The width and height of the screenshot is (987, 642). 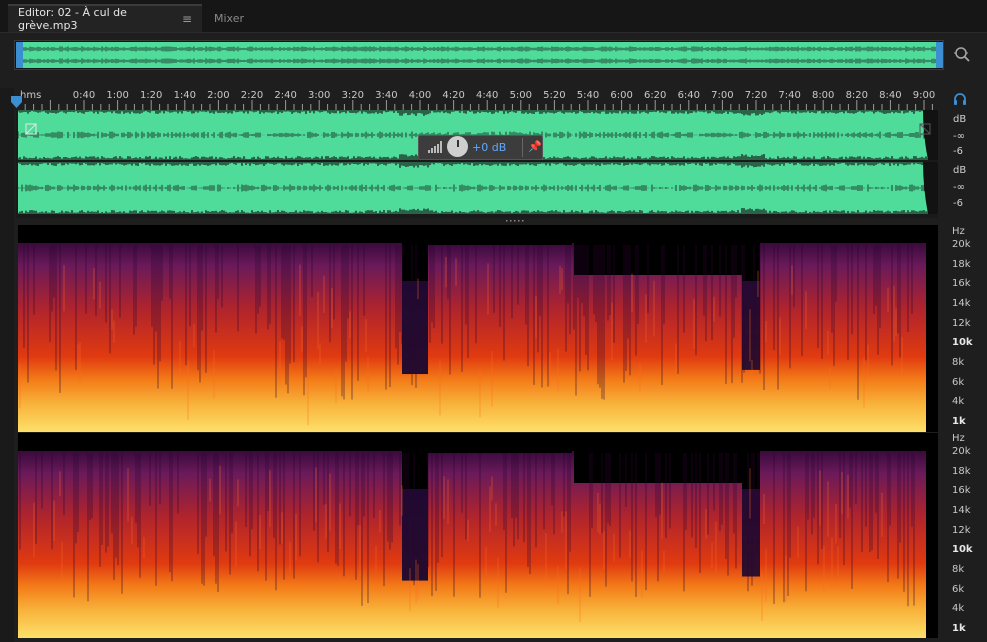 I want to click on tab-mixer: Mixer, so click(x=229, y=18).